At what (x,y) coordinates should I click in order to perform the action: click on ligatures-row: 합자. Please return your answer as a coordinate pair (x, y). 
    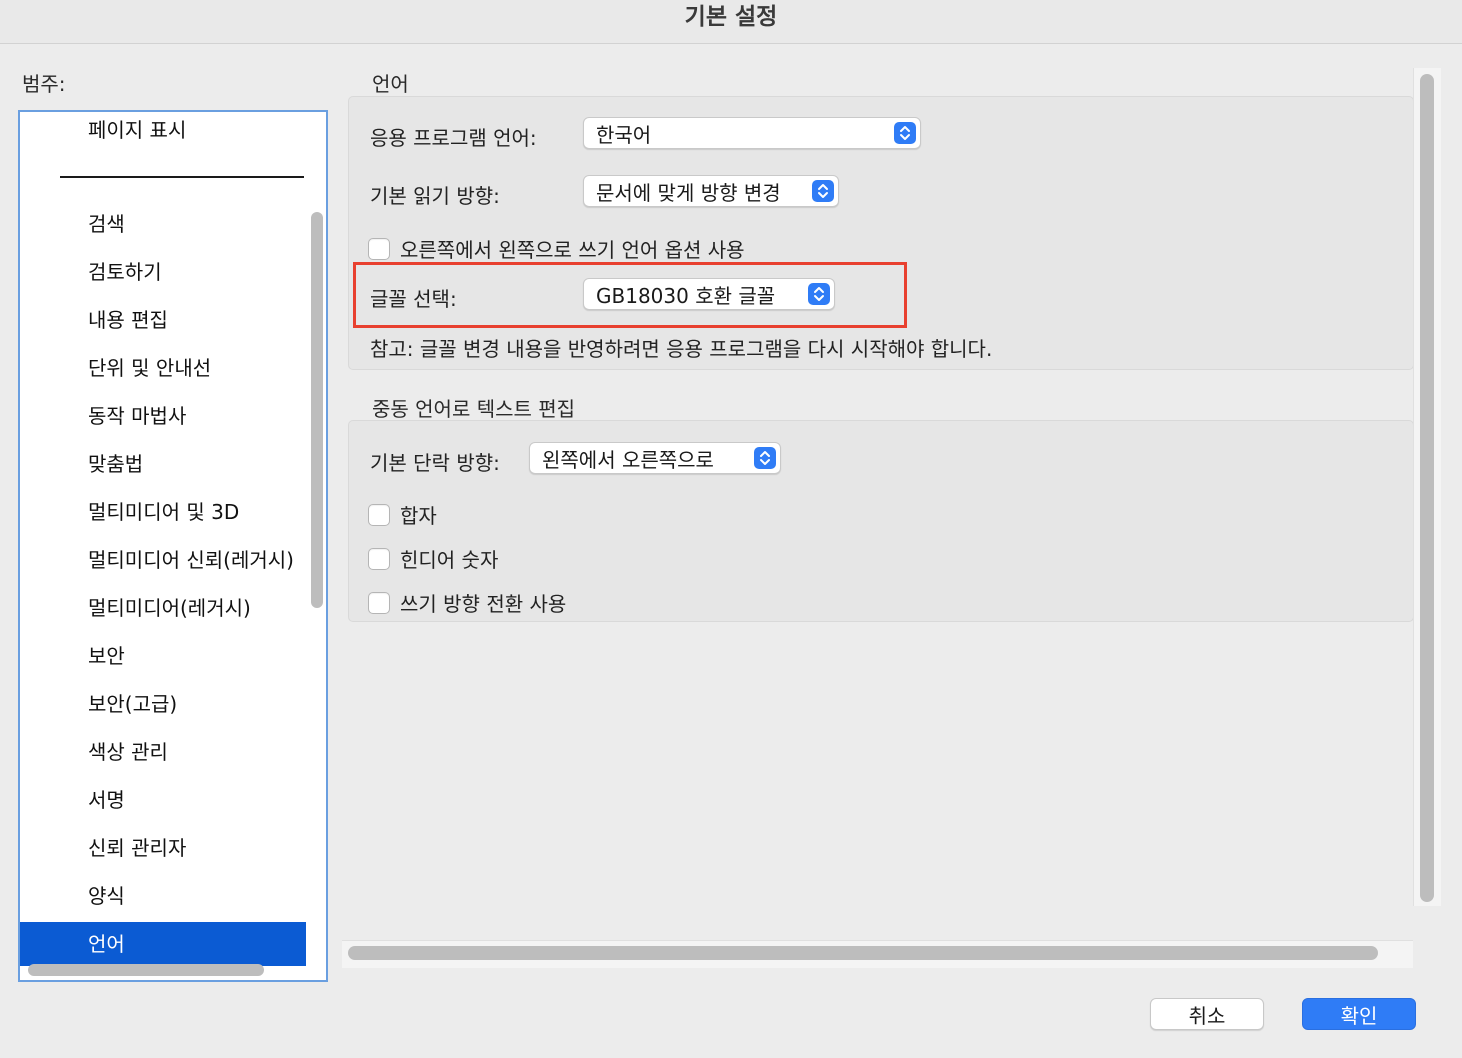
    Looking at the image, I should click on (402, 514).